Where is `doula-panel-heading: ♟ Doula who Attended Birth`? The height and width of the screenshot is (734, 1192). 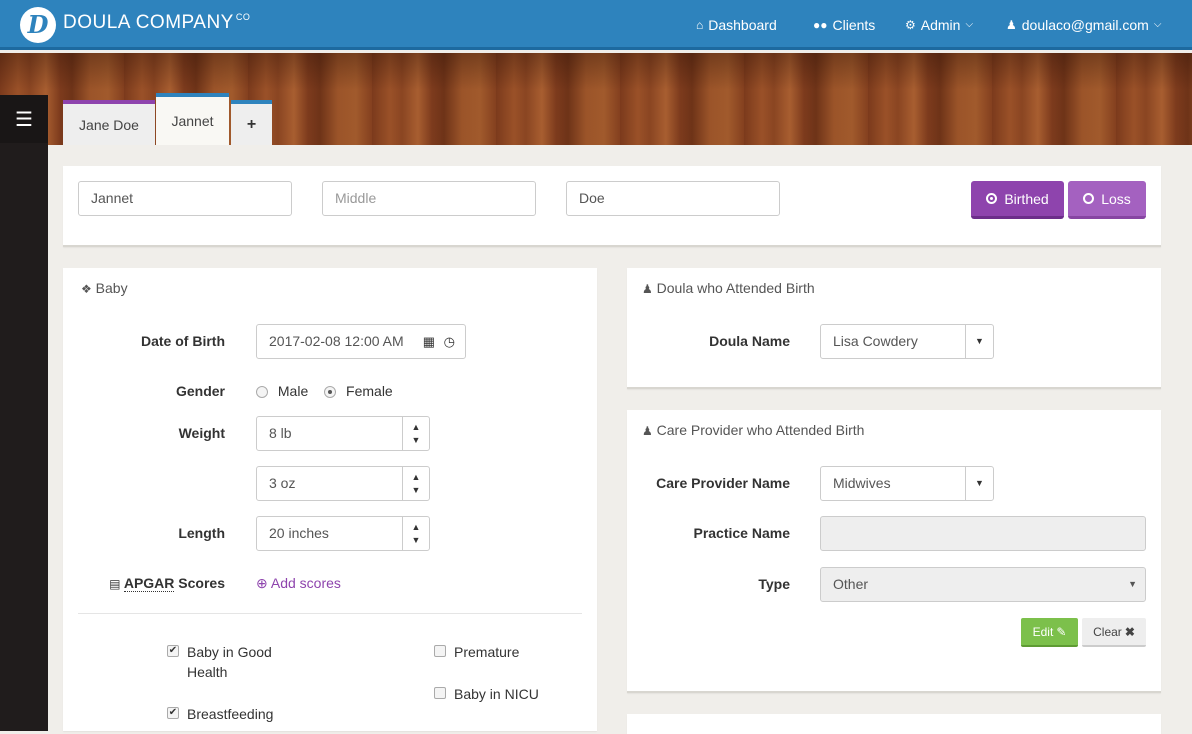 doula-panel-heading: ♟ Doula who Attended Birth is located at coordinates (728, 288).